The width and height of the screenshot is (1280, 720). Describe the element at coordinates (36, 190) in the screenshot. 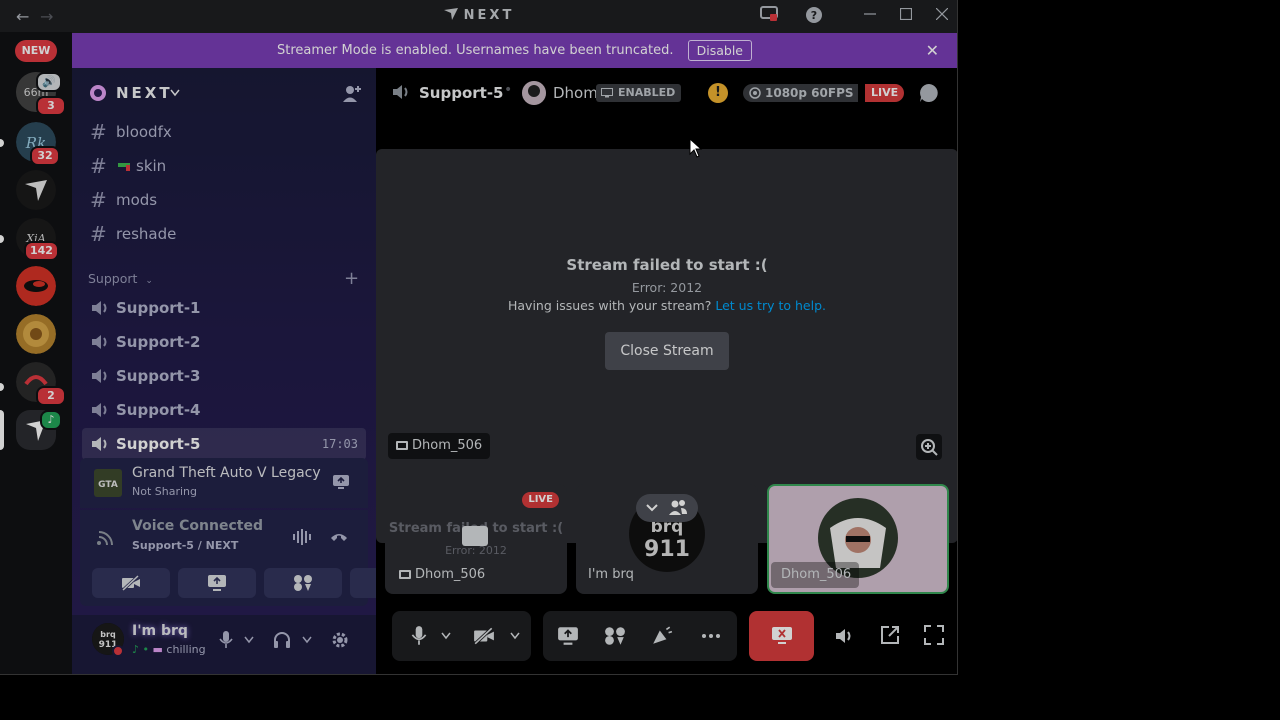

I see `server-next` at that location.